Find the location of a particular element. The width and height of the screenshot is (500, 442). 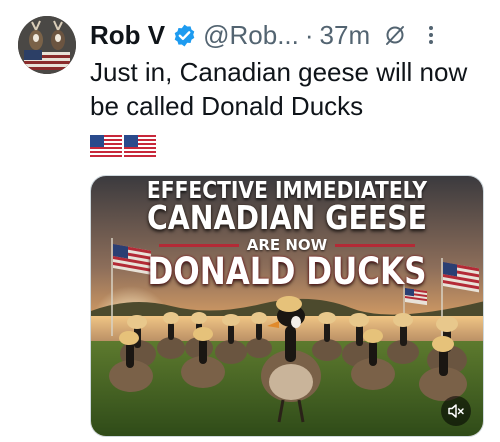

more-icon is located at coordinates (431, 35).